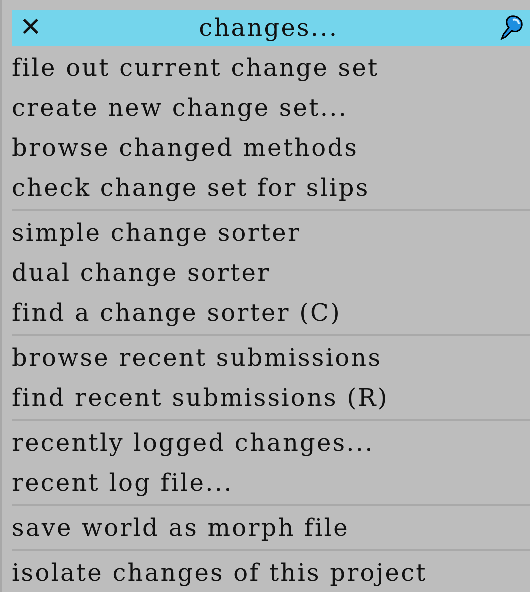 Image resolution: width=530 pixels, height=592 pixels. Describe the element at coordinates (271, 233) in the screenshot. I see `menu-item: simple change sorter` at that location.